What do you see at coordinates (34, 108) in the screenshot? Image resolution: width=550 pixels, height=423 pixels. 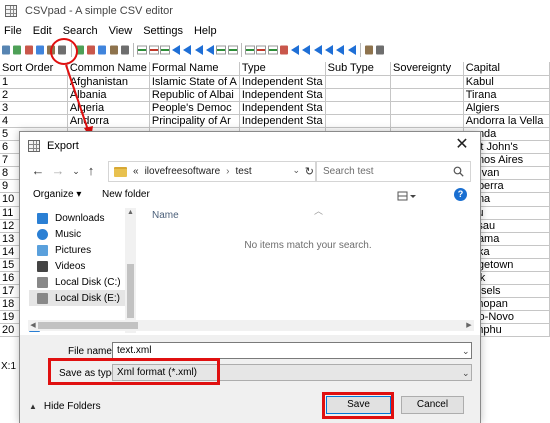 I see `table-cell: 3` at bounding box center [34, 108].